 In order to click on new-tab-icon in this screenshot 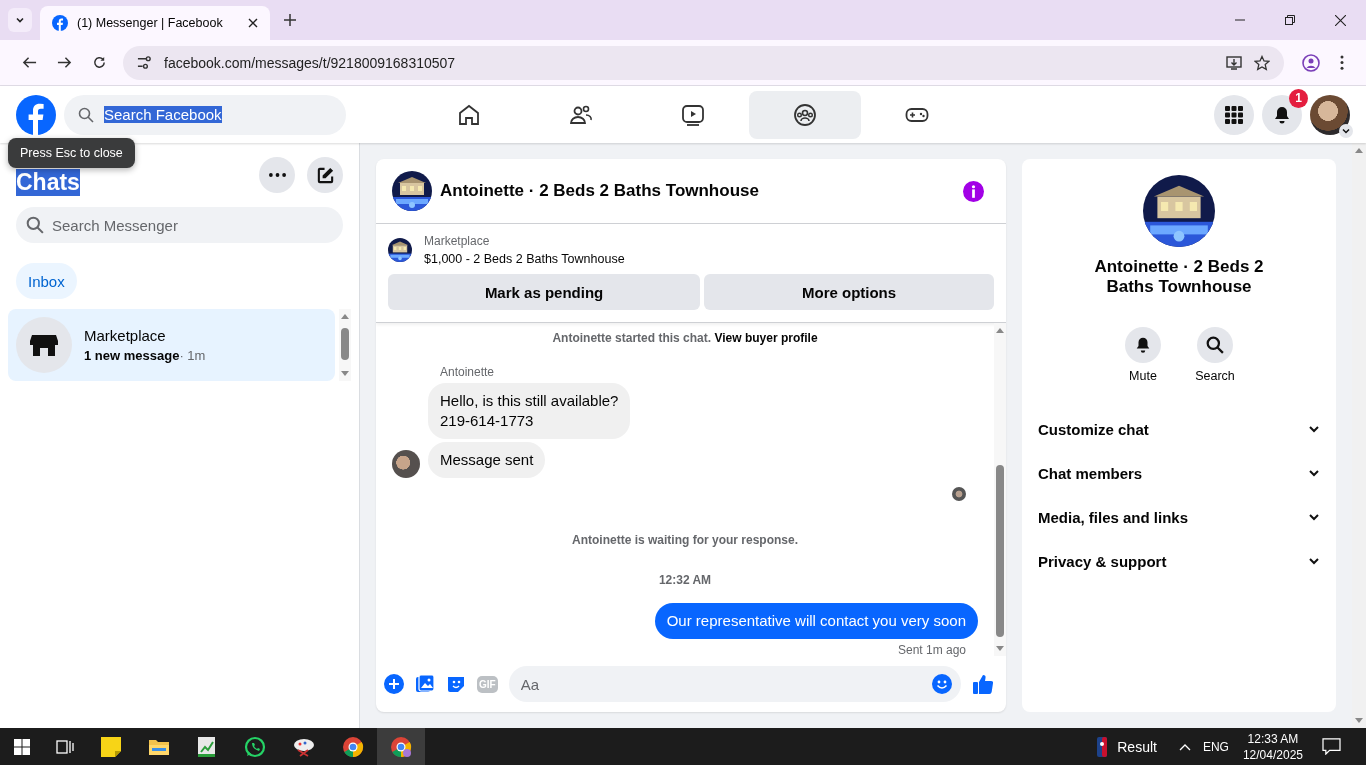, I will do `click(290, 20)`.